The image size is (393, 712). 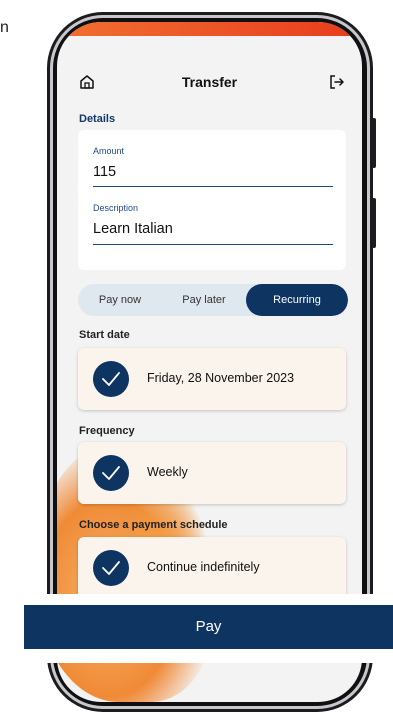 What do you see at coordinates (297, 300) in the screenshot?
I see `tab-recurring: Recurring` at bounding box center [297, 300].